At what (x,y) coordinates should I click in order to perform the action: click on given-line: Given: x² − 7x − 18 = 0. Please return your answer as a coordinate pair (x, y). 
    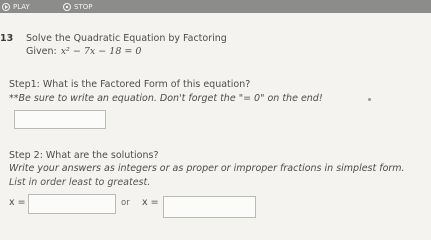
    Looking at the image, I should click on (83, 52).